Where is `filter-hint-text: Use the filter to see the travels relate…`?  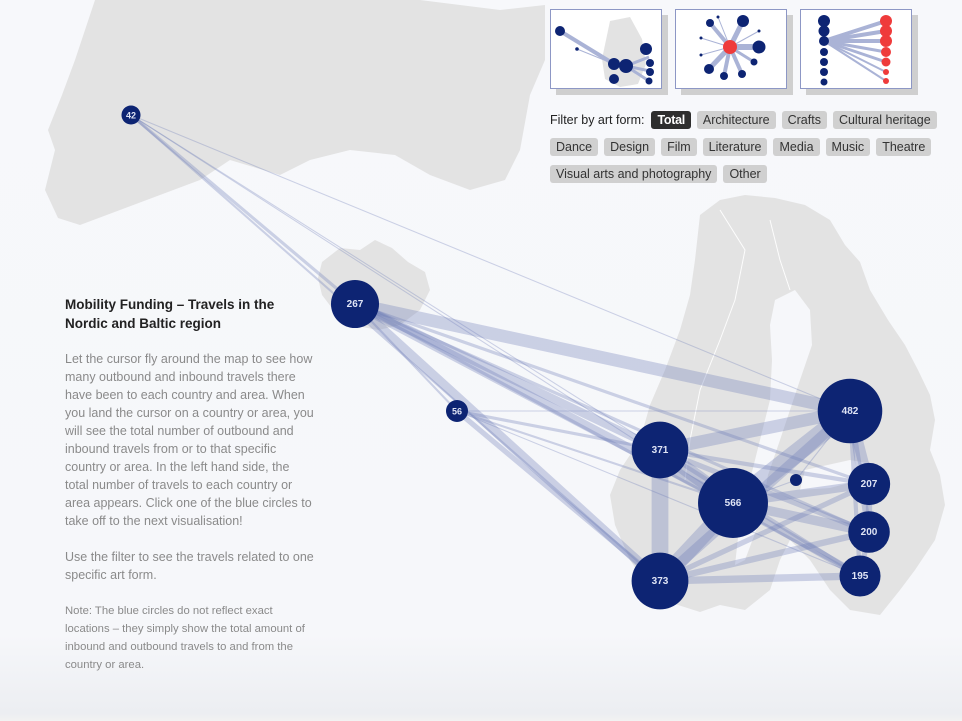
filter-hint-text: Use the filter to see the travels relate… is located at coordinates (189, 566).